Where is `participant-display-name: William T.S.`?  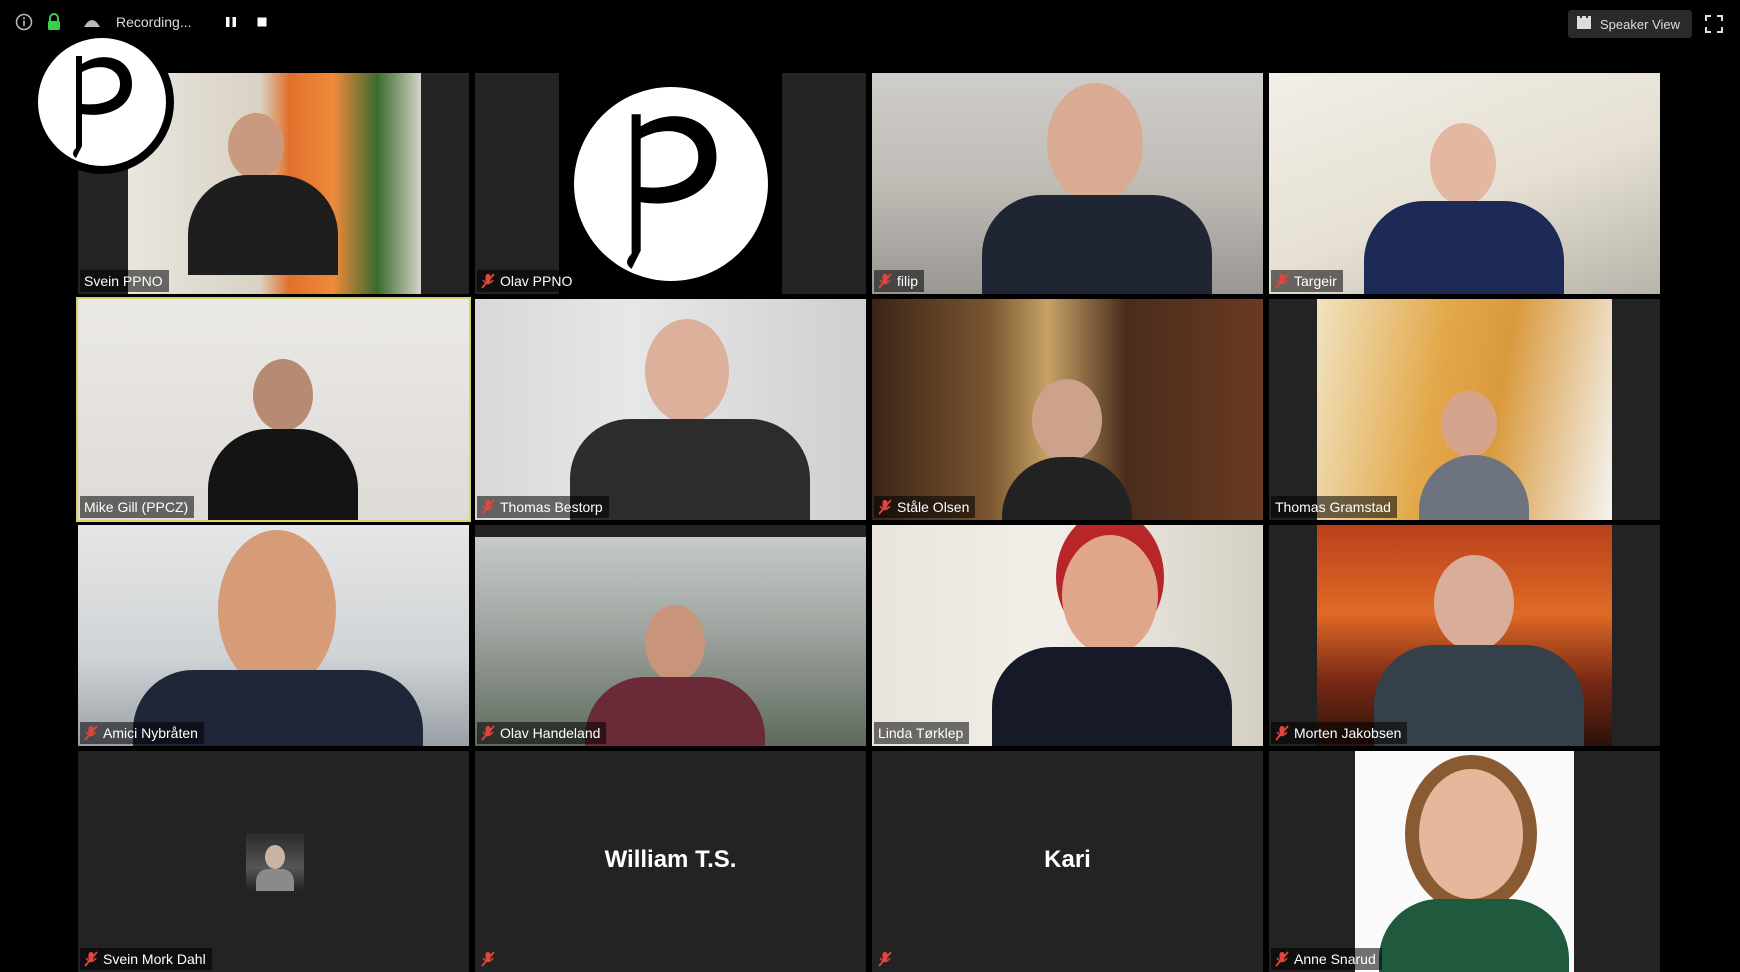
participant-display-name: William T.S. is located at coordinates (670, 859).